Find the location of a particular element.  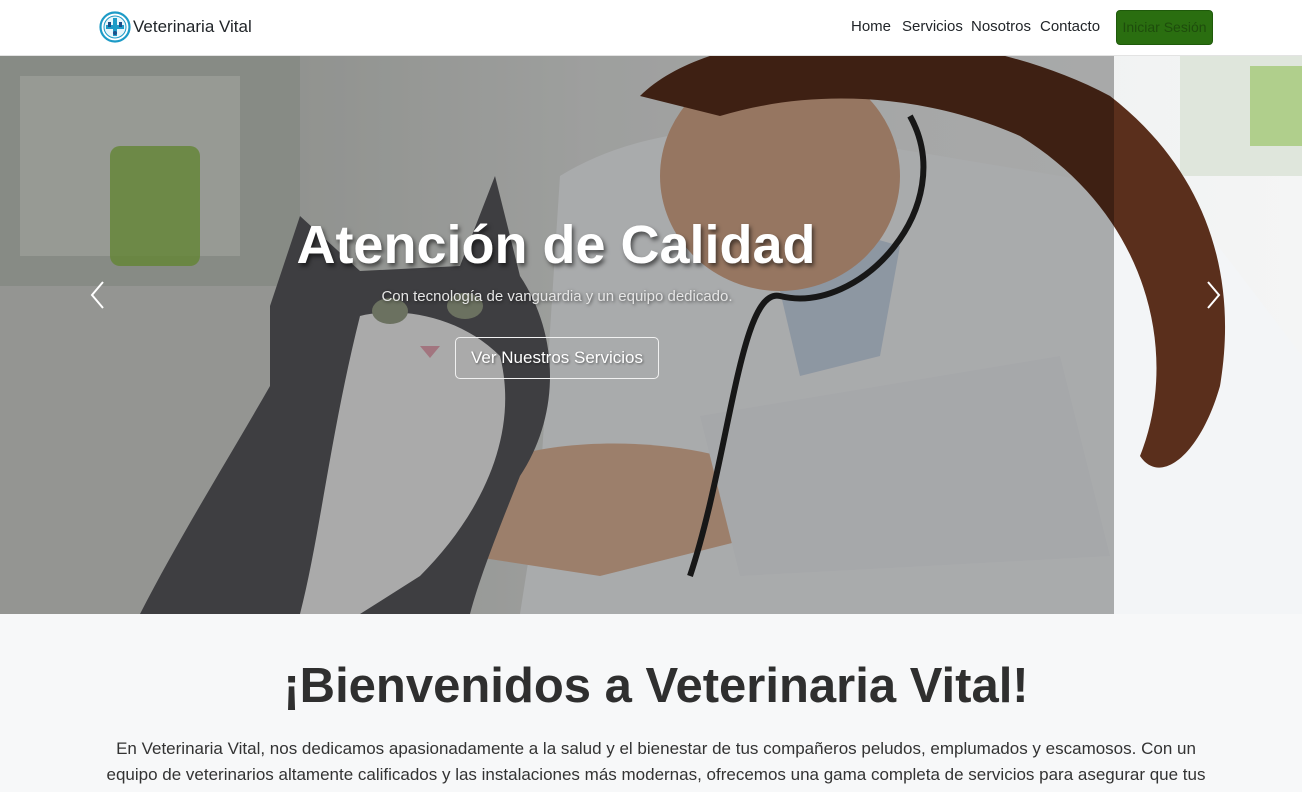

nav-link-servicios: Servicios is located at coordinates (932, 26).